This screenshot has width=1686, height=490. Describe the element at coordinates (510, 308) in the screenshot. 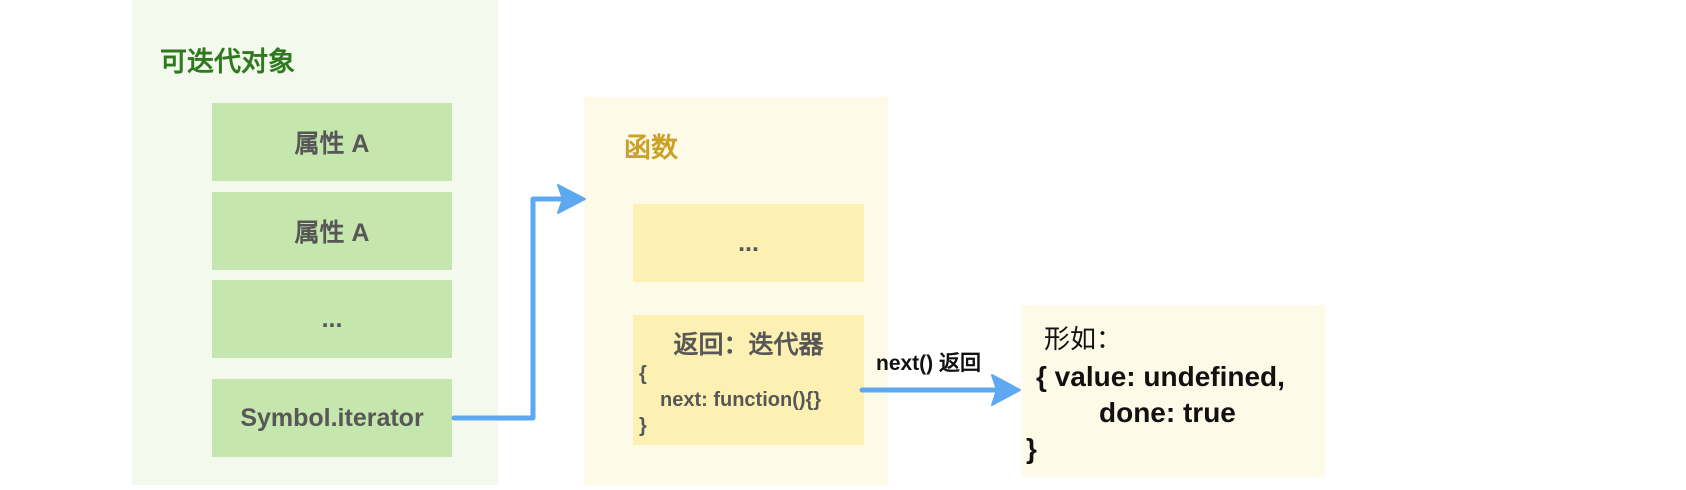

I see `symbol-iterator-arrow-line` at that location.